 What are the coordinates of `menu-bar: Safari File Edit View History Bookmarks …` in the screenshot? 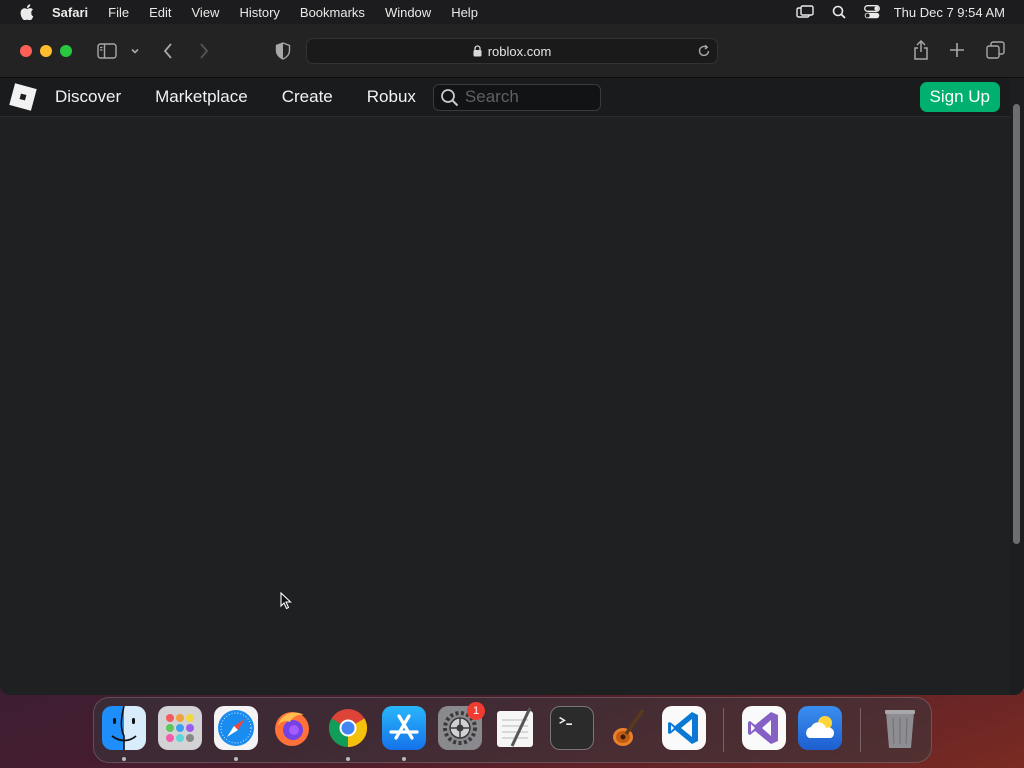 It's located at (512, 12).